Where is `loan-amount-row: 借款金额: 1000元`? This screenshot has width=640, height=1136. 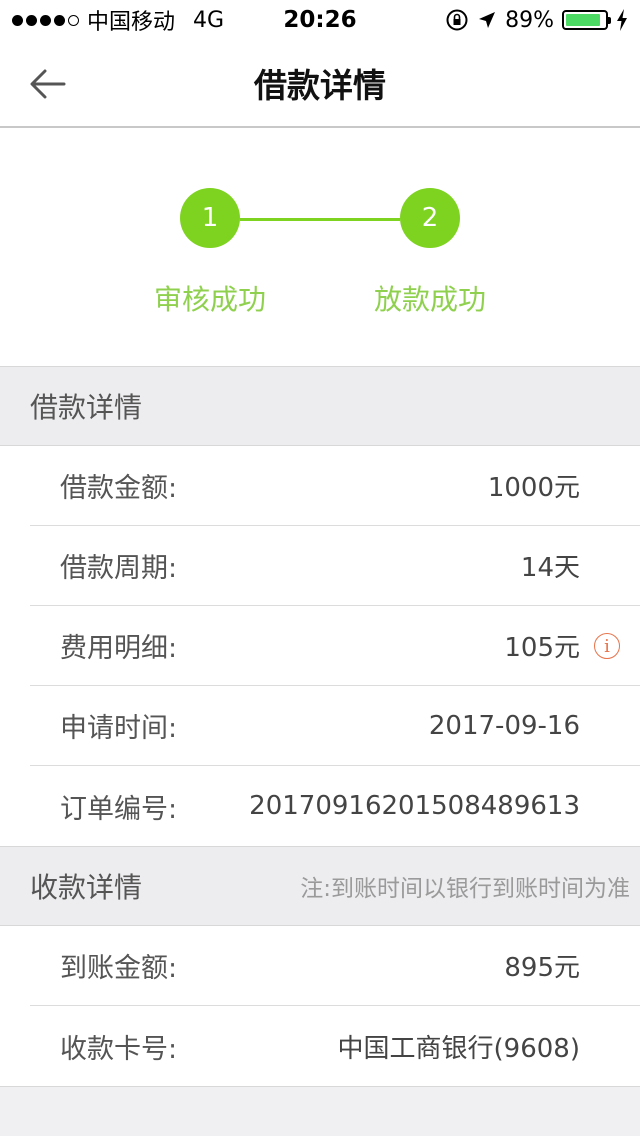 loan-amount-row: 借款金额: 1000元 is located at coordinates (335, 486).